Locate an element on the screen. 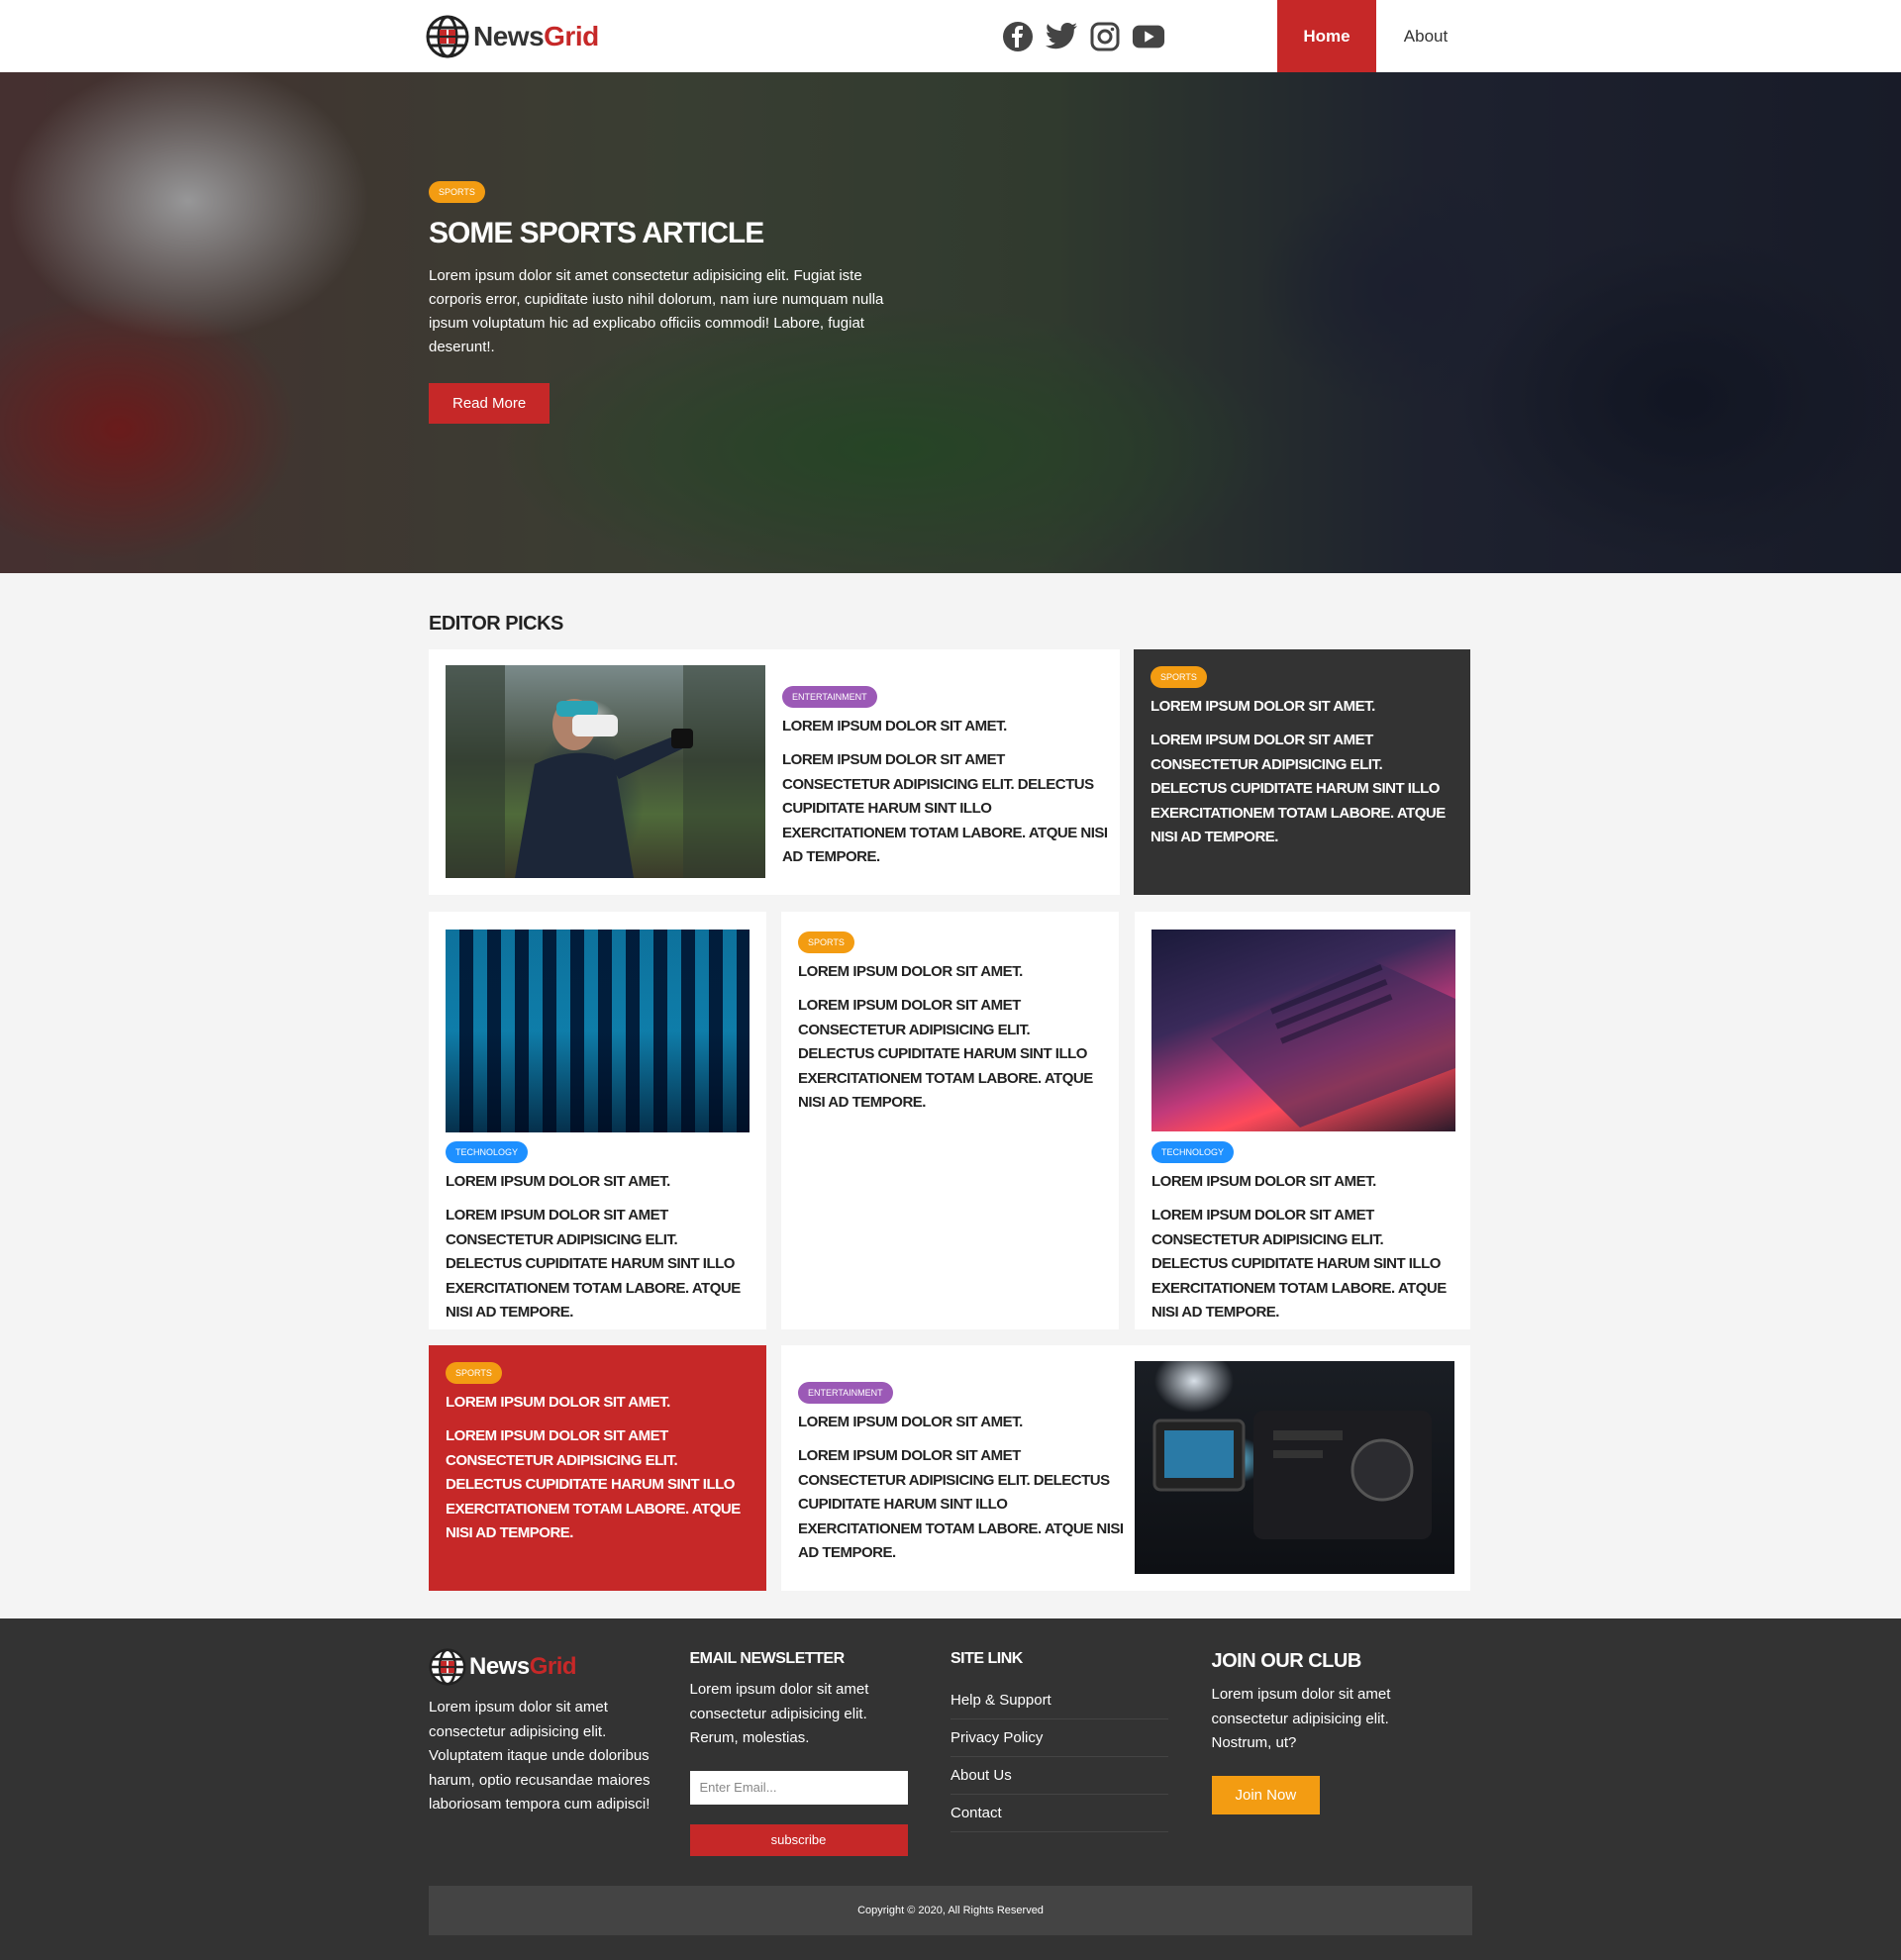 Image resolution: width=1901 pixels, height=1960 pixels. club-heading: JOIN OUR CLUB is located at coordinates (1286, 1661).